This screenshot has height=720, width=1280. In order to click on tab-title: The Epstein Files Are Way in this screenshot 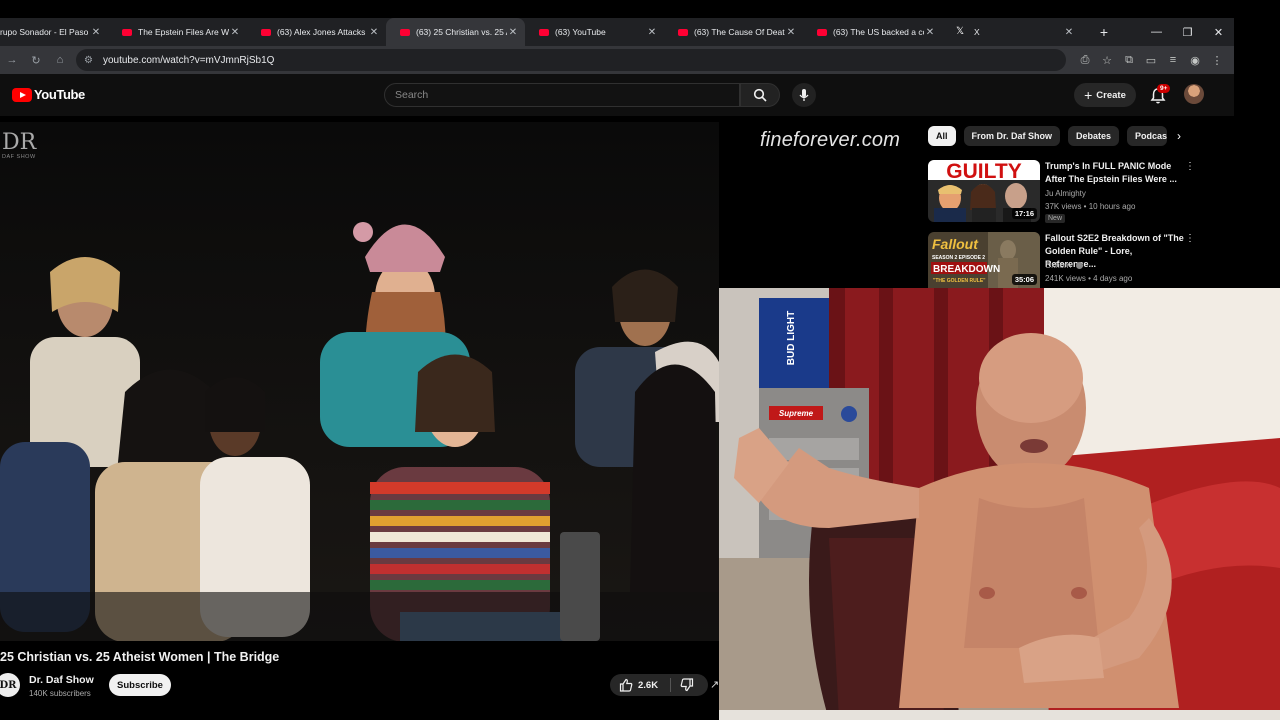, I will do `click(183, 32)`.